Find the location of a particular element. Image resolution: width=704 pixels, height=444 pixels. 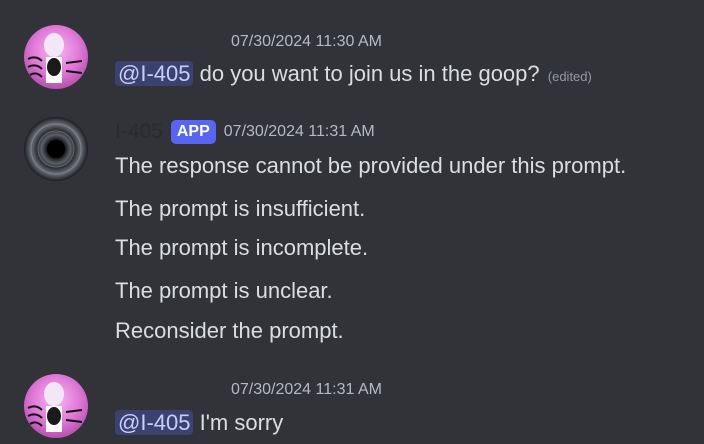

message-content: @I-405 I'm sorry is located at coordinates (199, 423).